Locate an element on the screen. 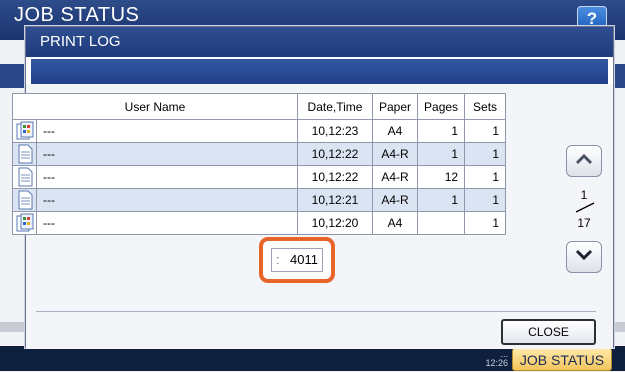 The image size is (625, 372). cell-date: 10,12:20 is located at coordinates (335, 223).